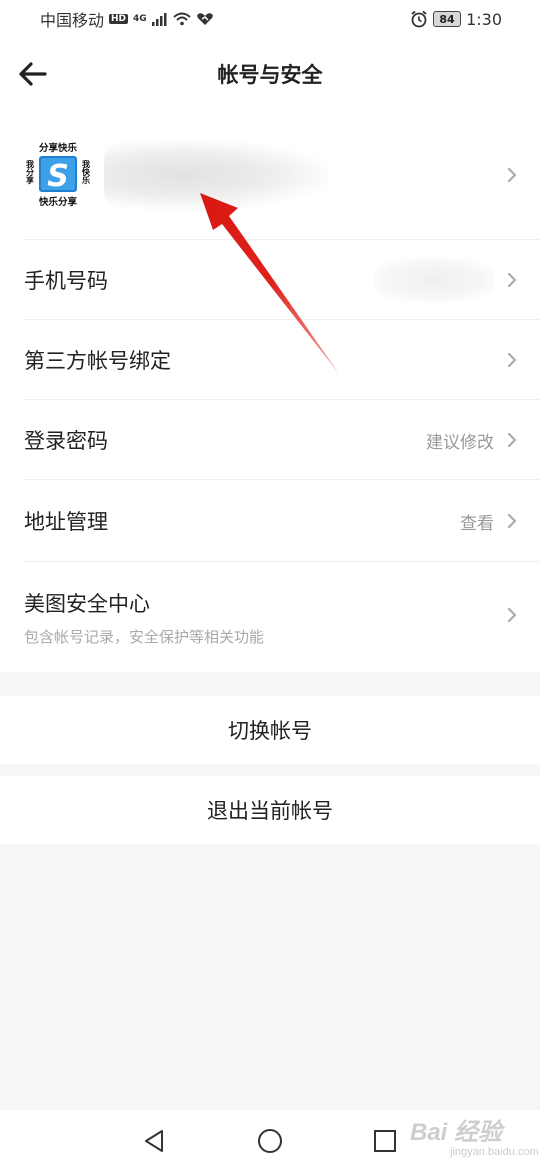 The height and width of the screenshot is (1170, 540). I want to click on avatar-letter: S, so click(58, 176).